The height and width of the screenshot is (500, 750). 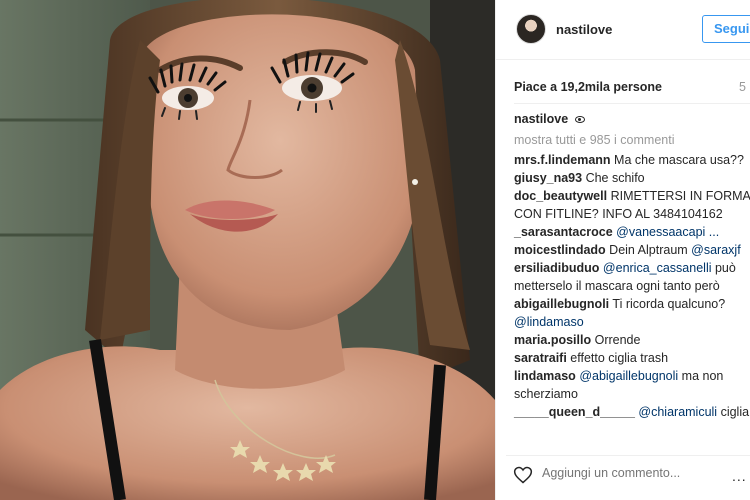 What do you see at coordinates (552, 340) in the screenshot?
I see `comment-username: maria.posillo` at bounding box center [552, 340].